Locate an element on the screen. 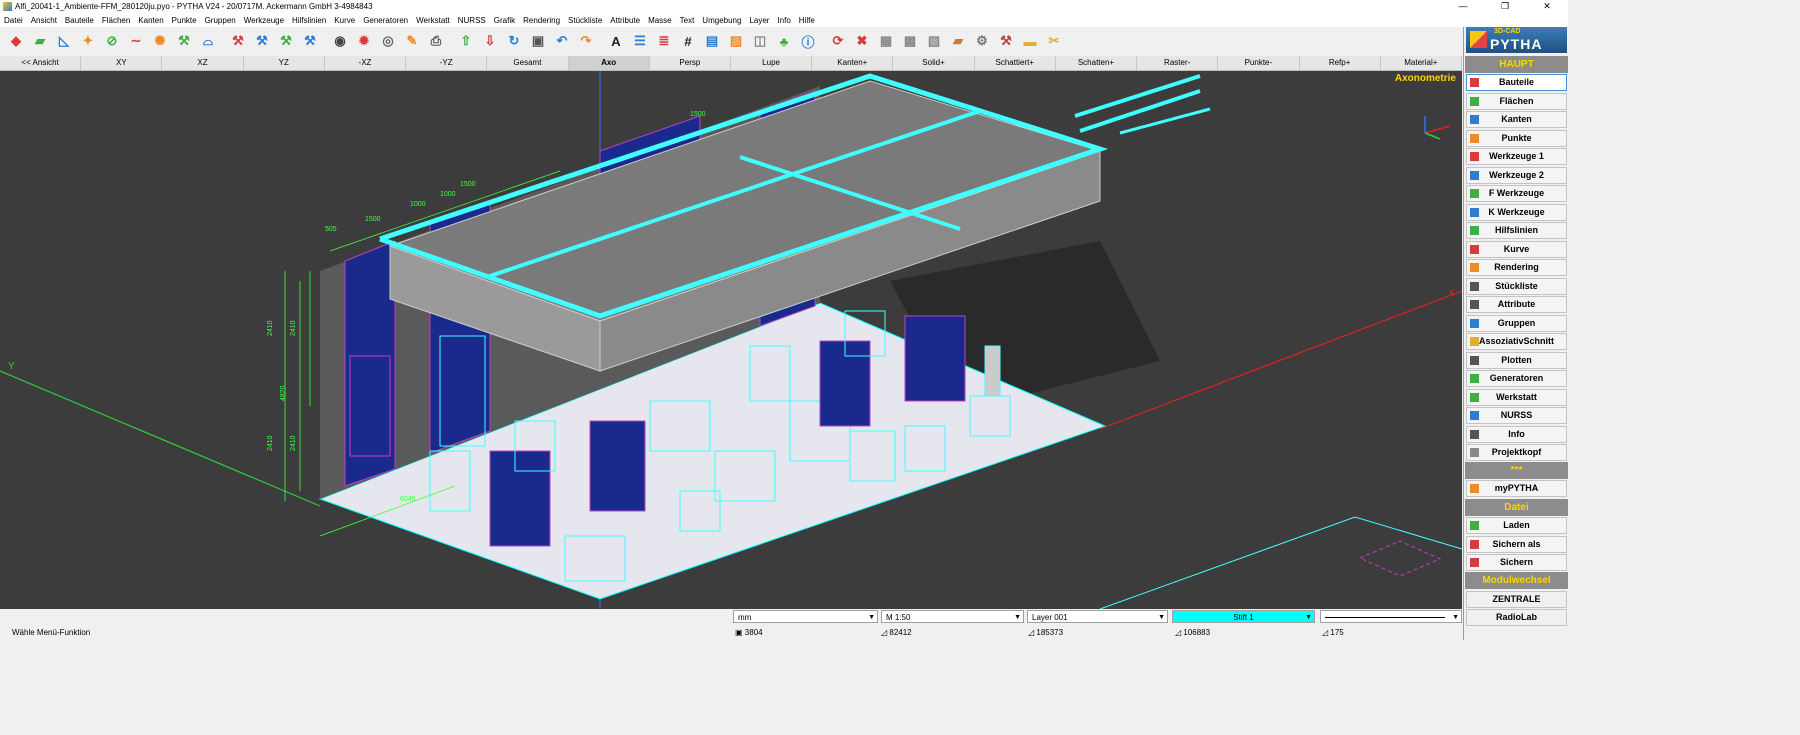 The width and height of the screenshot is (1800, 735). scissors-icon: ✂ is located at coordinates (1054, 41).